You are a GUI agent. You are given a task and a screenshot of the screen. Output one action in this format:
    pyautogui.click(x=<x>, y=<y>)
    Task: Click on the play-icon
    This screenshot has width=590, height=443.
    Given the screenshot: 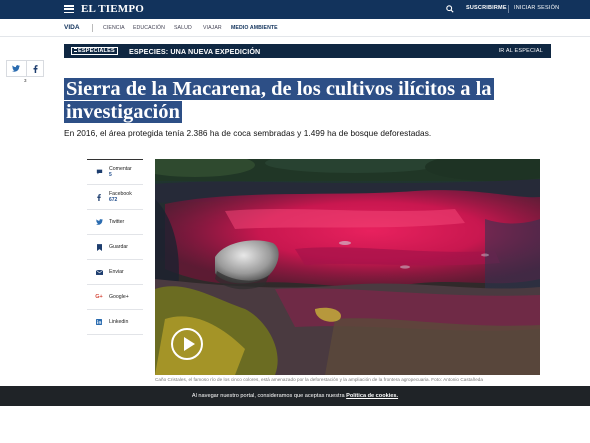 What is the action you would take?
    pyautogui.click(x=189, y=344)
    